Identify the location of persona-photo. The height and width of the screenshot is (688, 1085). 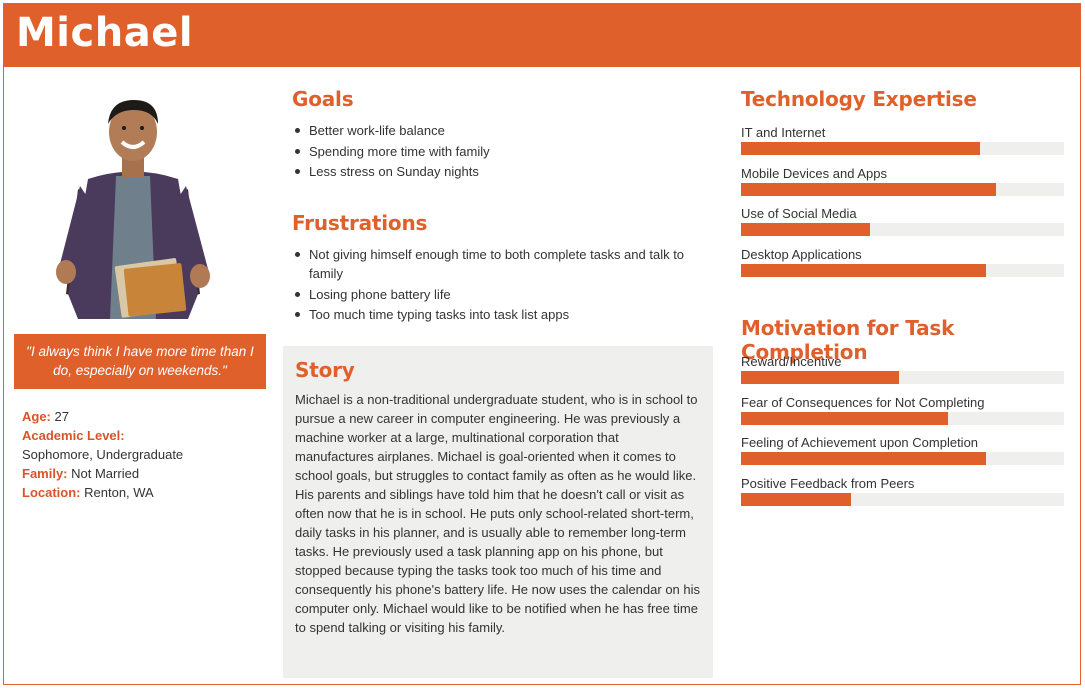
(133, 209).